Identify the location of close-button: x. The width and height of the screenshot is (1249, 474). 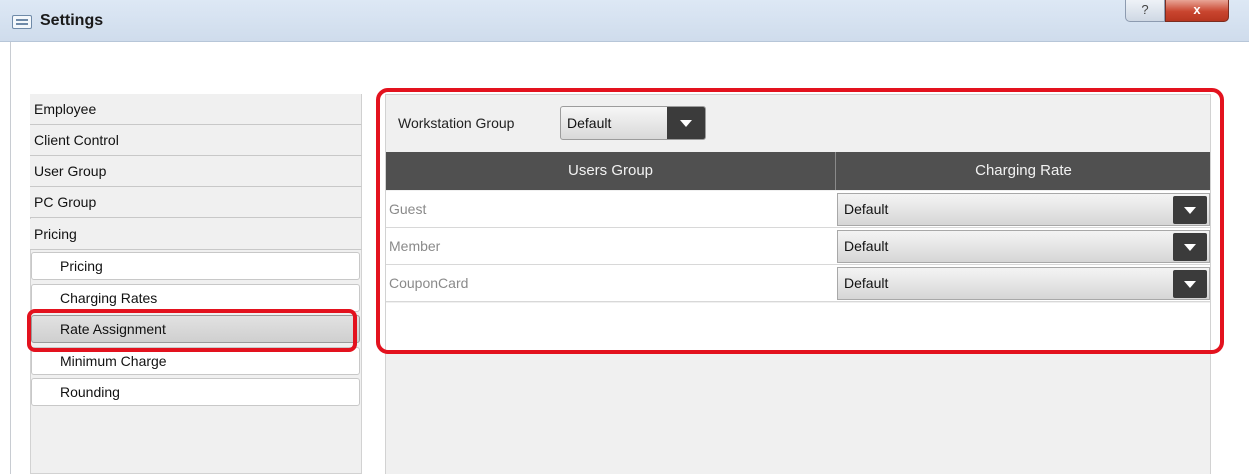
(1197, 11).